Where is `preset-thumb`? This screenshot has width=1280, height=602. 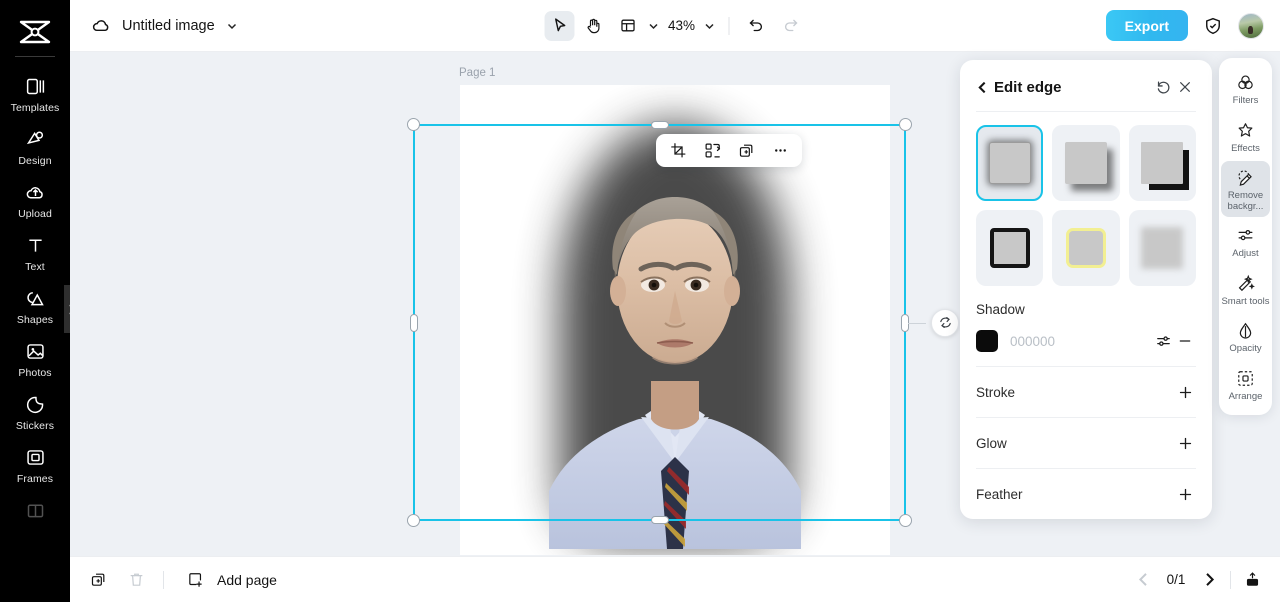 preset-thumb is located at coordinates (1009, 248).